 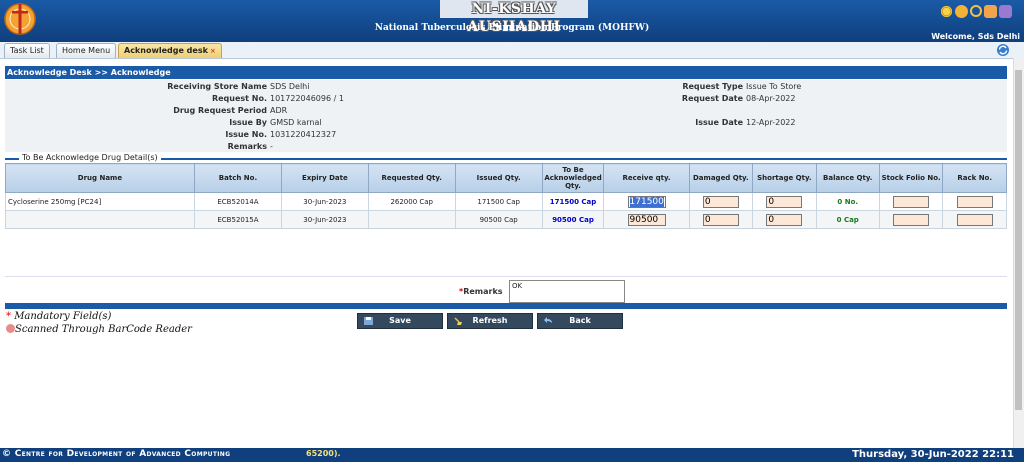 I want to click on issue-no-label: Issue No., so click(x=246, y=134).